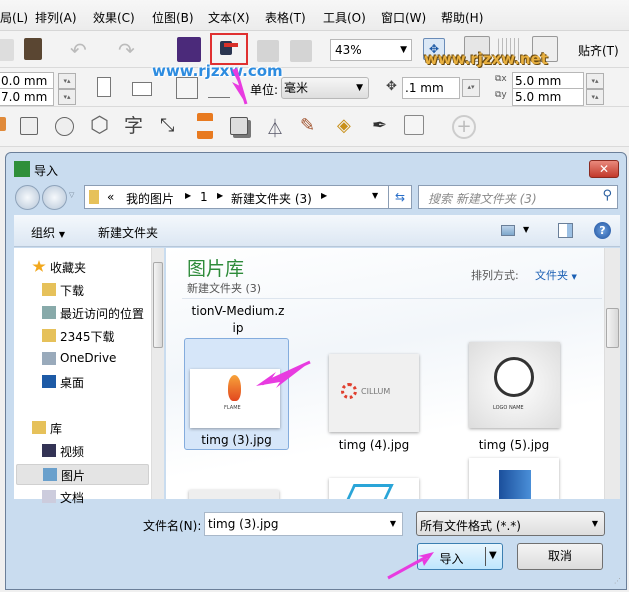 The height and width of the screenshot is (592, 629). What do you see at coordinates (409, 566) in the screenshot?
I see `arrow-annotation-import-shaft` at bounding box center [409, 566].